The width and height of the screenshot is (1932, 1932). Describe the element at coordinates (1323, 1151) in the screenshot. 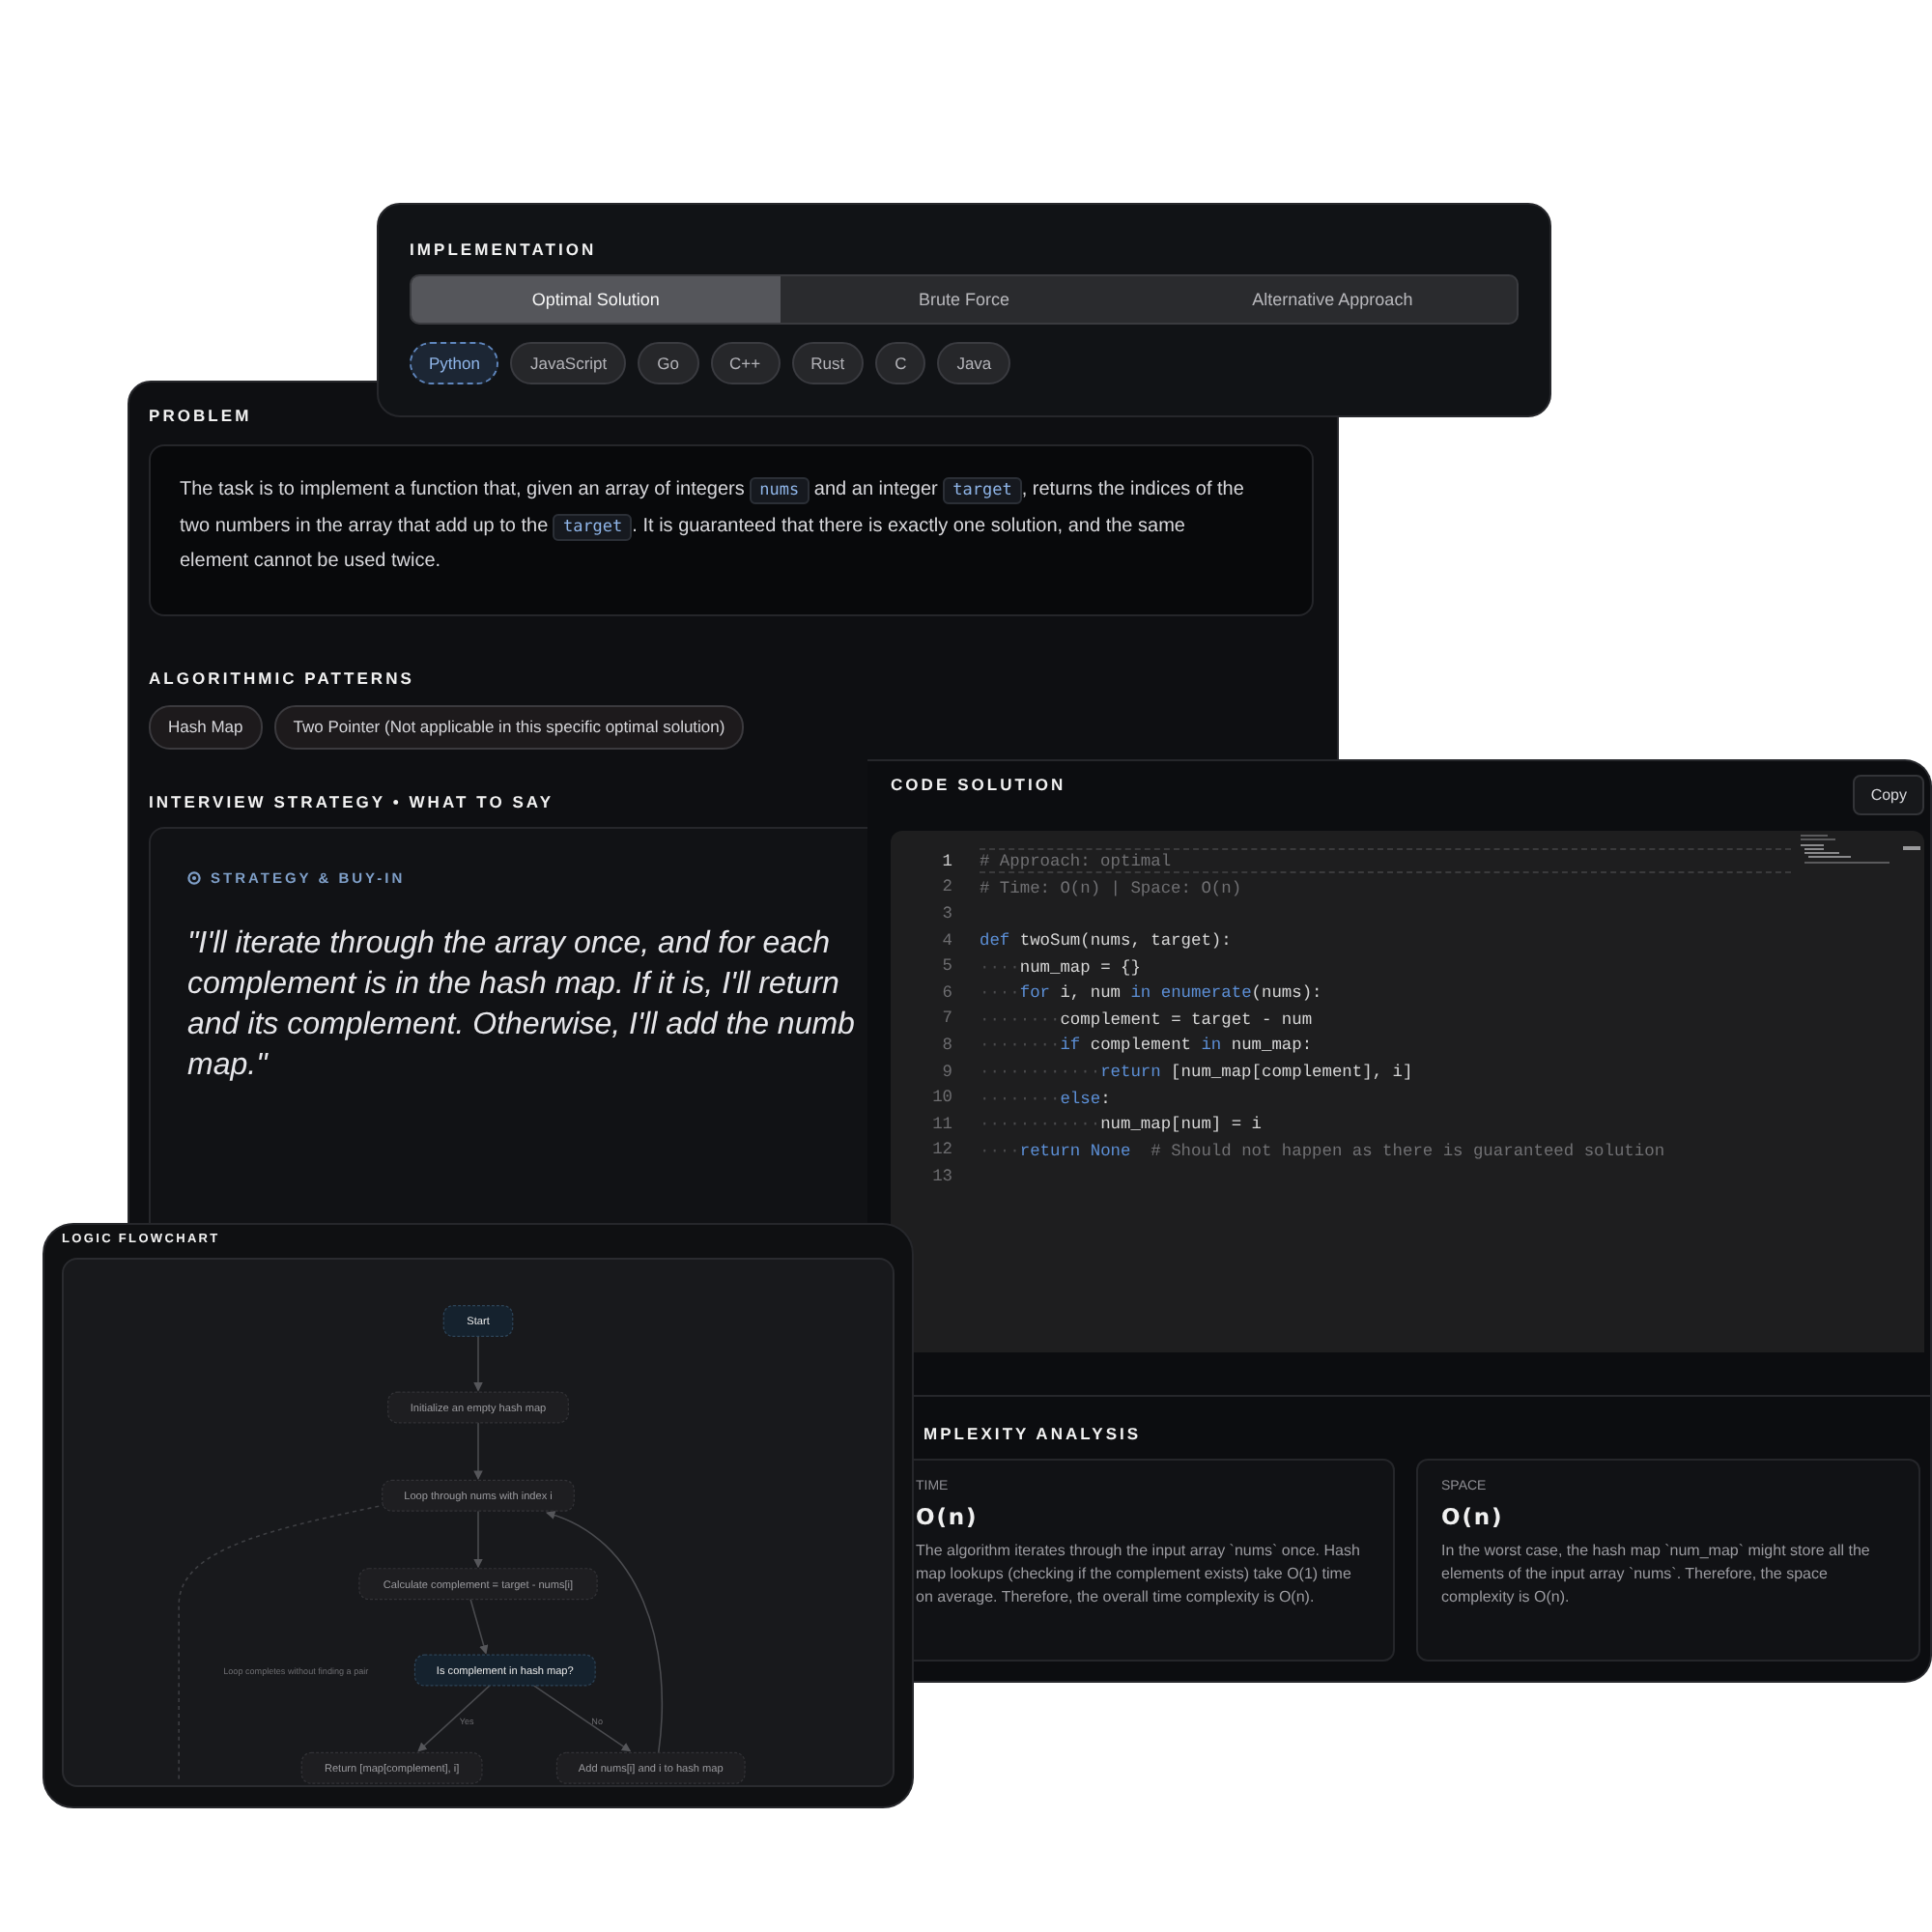

I see `code-line: ····return None # Should not happen as there is guaranteed solution` at that location.